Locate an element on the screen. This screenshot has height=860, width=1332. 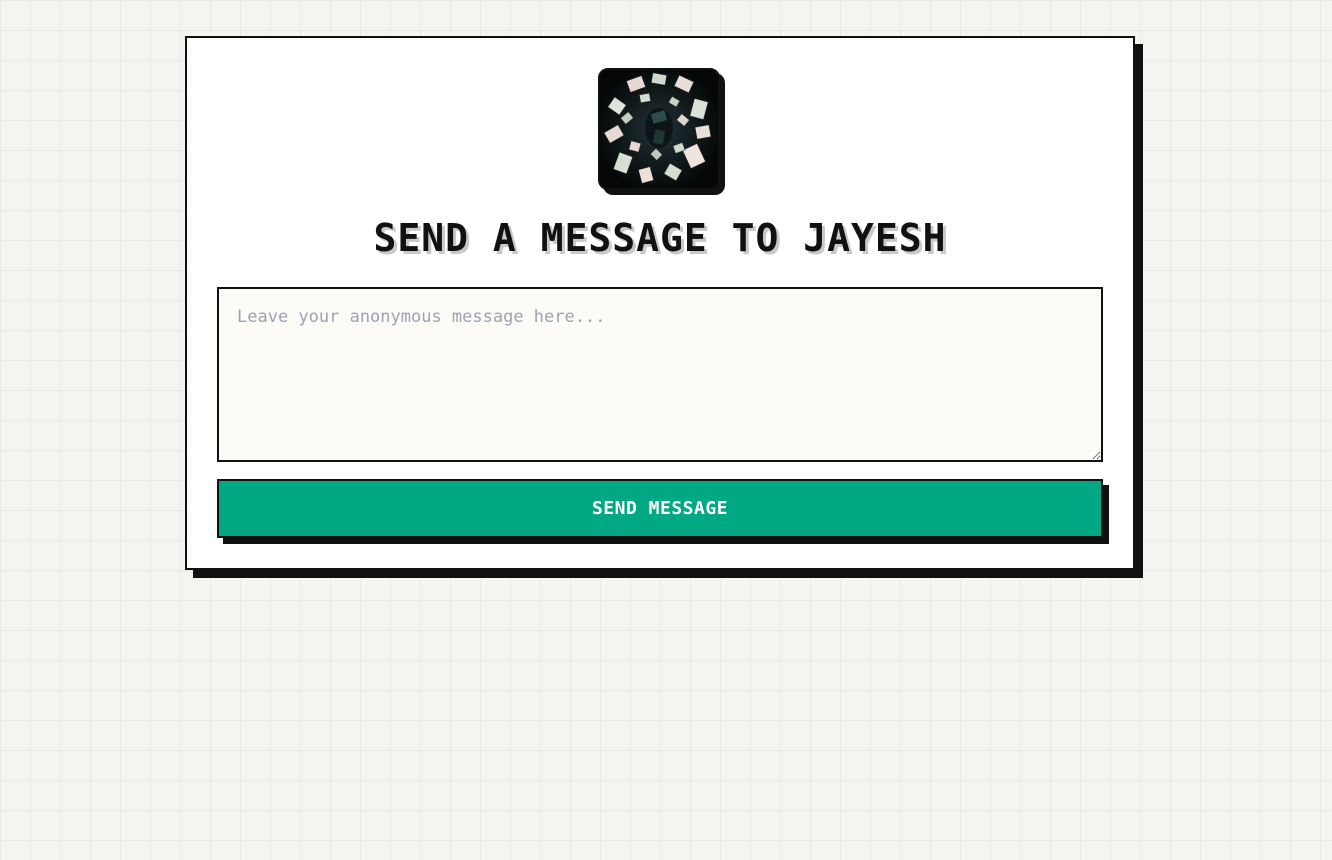
message-textarea is located at coordinates (660, 374).